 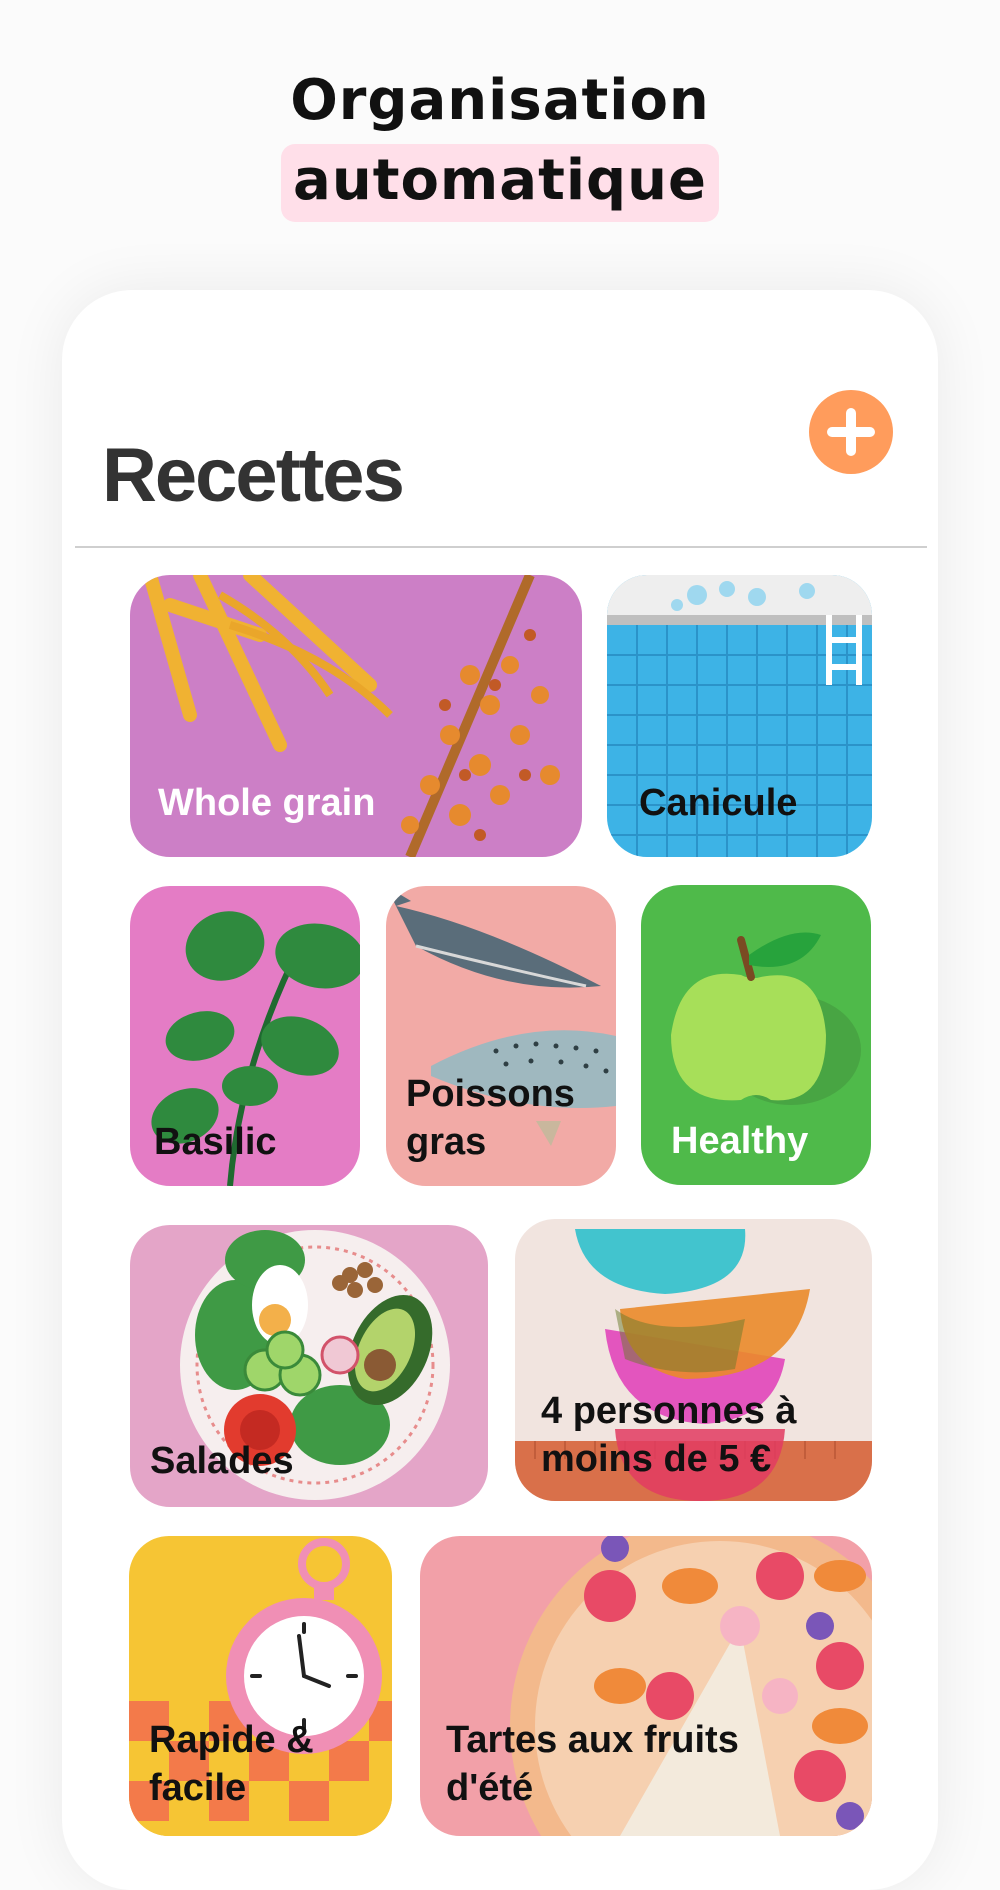 What do you see at coordinates (693, 1360) in the screenshot?
I see `category-card-4-personnes: 4 personnes à moins de 5 €` at bounding box center [693, 1360].